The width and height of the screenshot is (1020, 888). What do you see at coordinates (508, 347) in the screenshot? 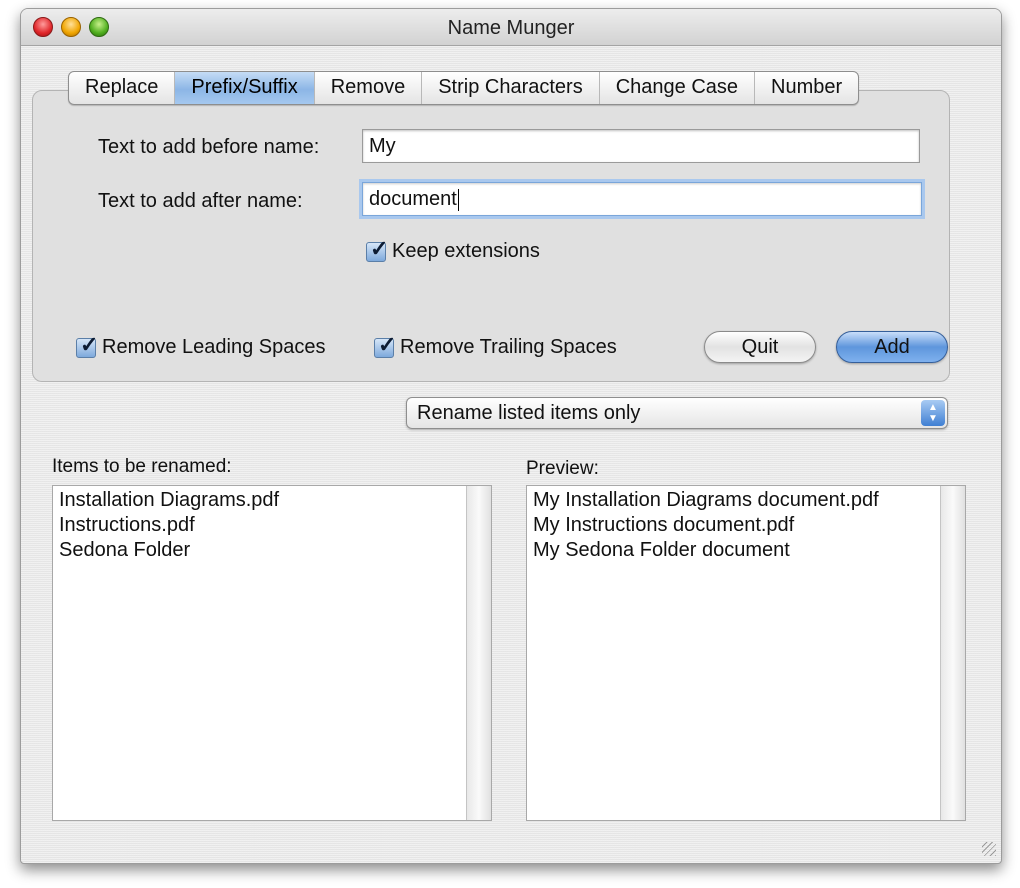
I see `remove-trailing-spaces-label: Remove Trailing Spaces` at bounding box center [508, 347].